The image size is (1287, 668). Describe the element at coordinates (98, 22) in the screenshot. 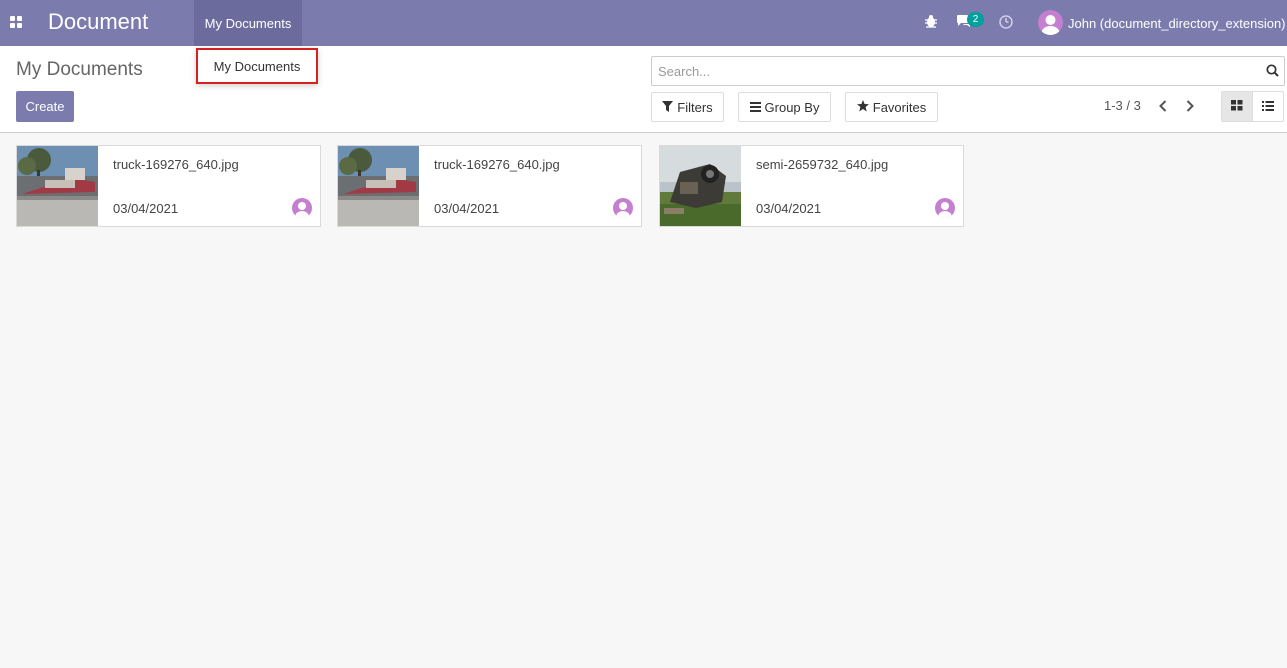

I see `app-title: Document` at that location.